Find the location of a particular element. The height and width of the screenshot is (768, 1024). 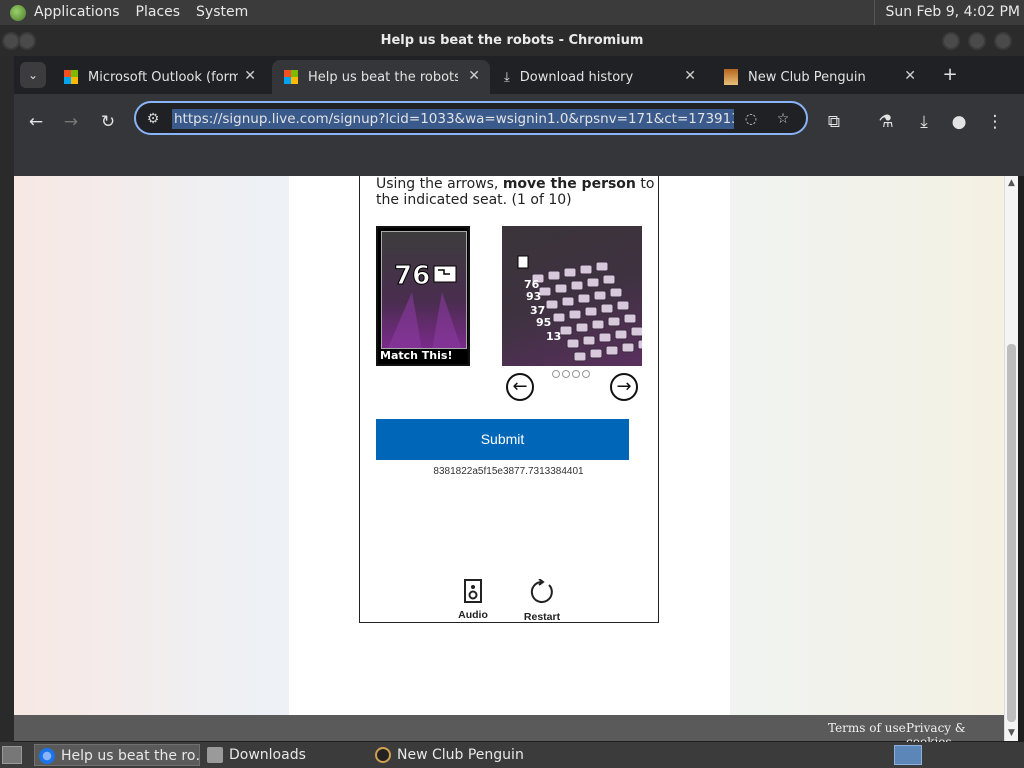

reload-icon: ↻ is located at coordinates (108, 122).